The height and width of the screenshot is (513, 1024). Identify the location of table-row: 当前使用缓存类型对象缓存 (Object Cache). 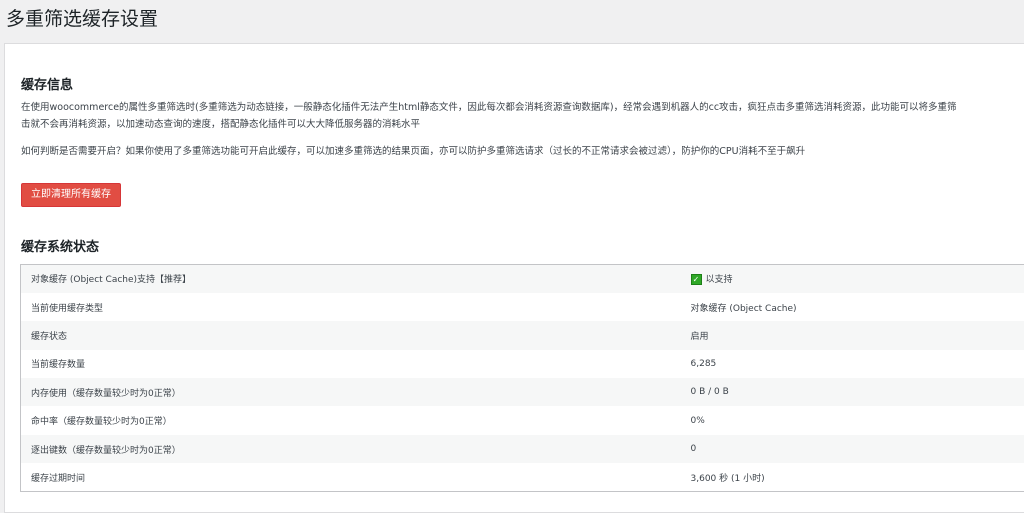
(522, 307).